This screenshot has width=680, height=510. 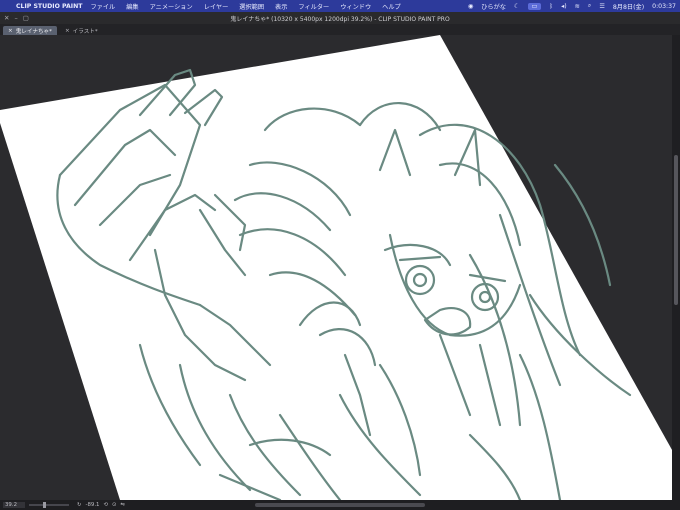 What do you see at coordinates (123, 505) in the screenshot?
I see `flip-icon: ⇋` at bounding box center [123, 505].